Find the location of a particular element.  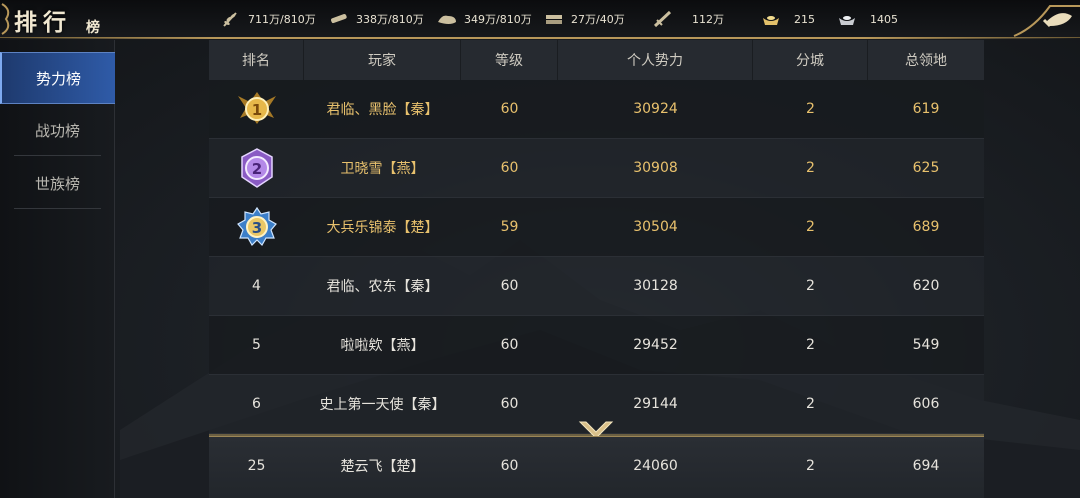

table-row: 2 卫晓雪【燕】 60 30908 2 625 is located at coordinates (596, 168).